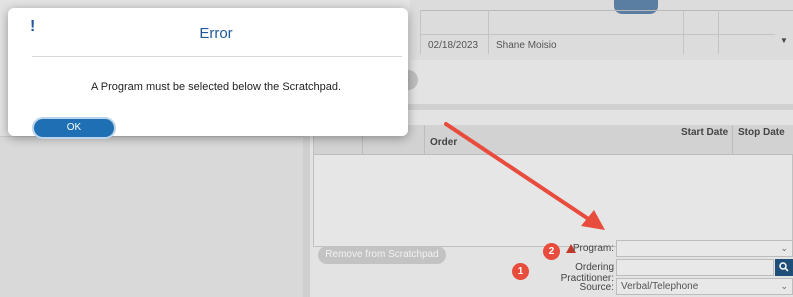 This screenshot has height=297, width=793. What do you see at coordinates (526, 45) in the screenshot?
I see `record-name: Shane Moisio` at bounding box center [526, 45].